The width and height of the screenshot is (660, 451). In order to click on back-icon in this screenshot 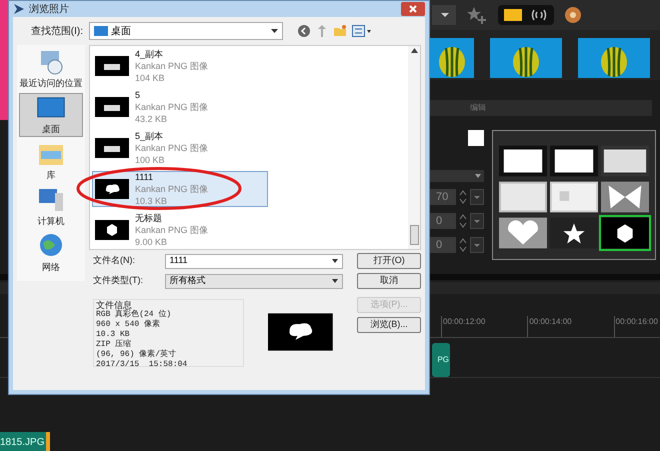, I will do `click(304, 31)`.